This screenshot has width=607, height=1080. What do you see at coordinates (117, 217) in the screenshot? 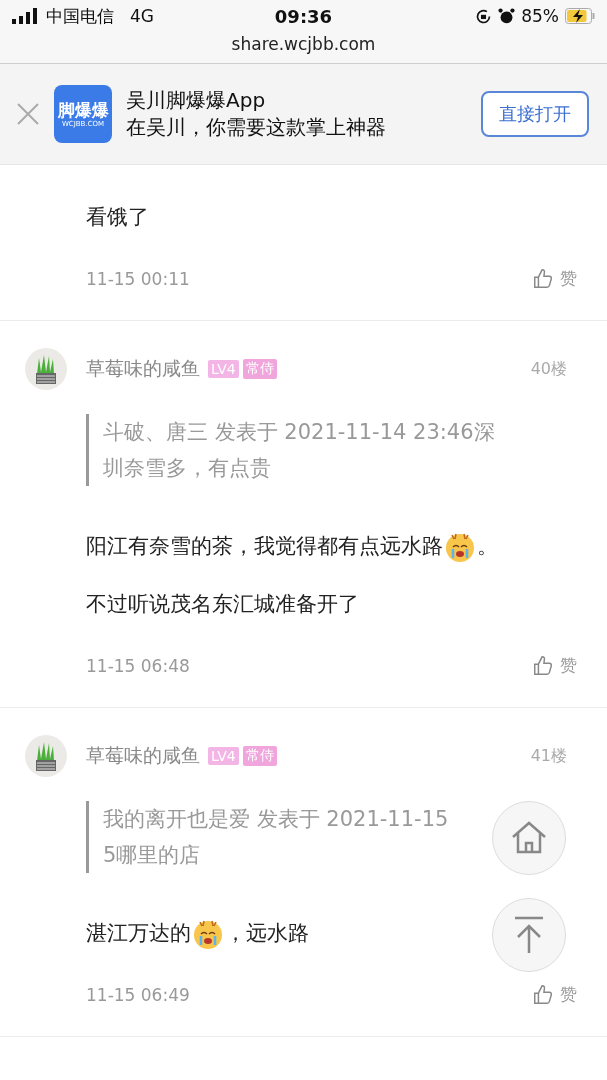
I see `comment-text: 看饿了` at bounding box center [117, 217].